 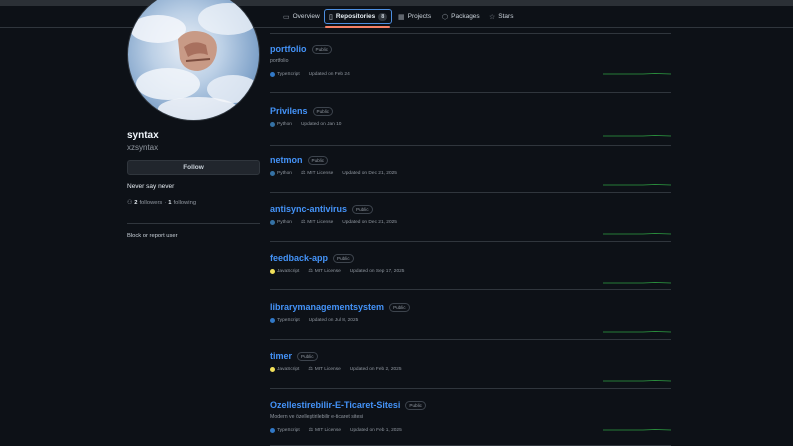 I want to click on repo-name-link: Privilens, so click(x=289, y=111).